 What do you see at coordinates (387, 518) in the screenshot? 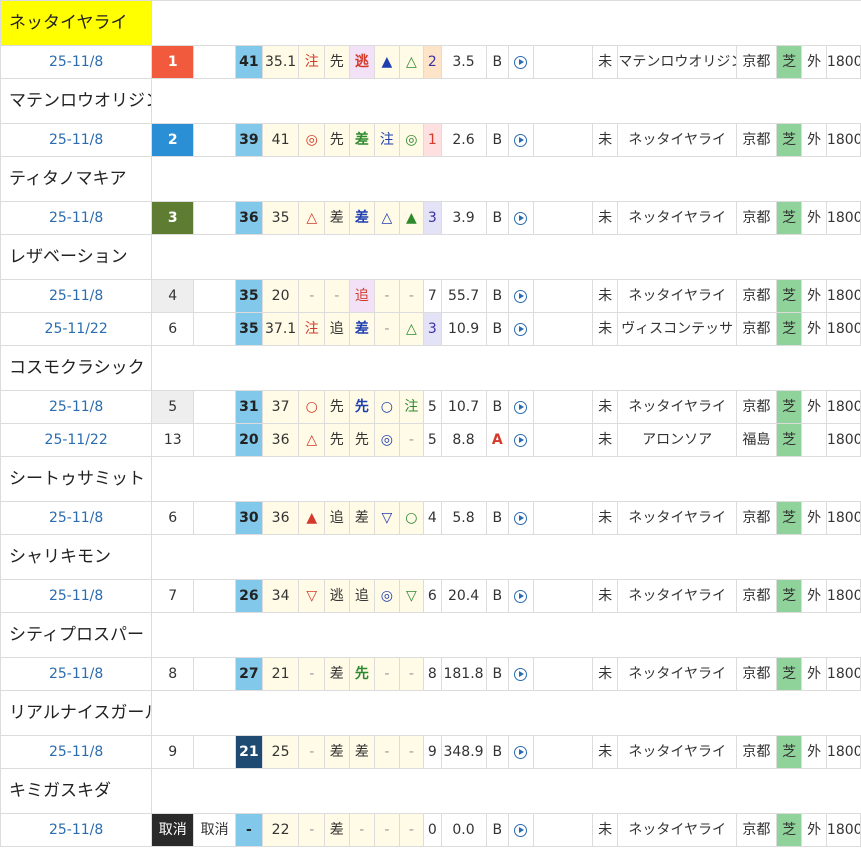
I see `mark-4: ▽` at bounding box center [387, 518].